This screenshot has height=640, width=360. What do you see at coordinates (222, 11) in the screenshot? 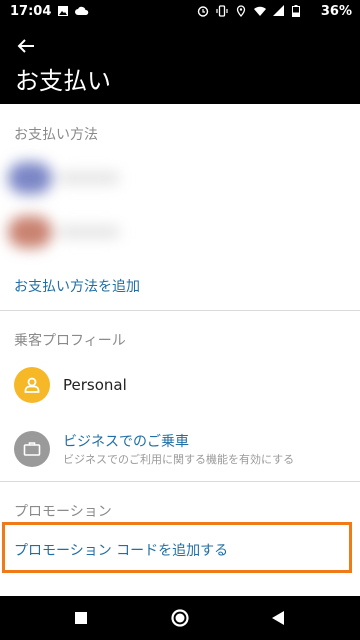
I see `vibrate-icon` at bounding box center [222, 11].